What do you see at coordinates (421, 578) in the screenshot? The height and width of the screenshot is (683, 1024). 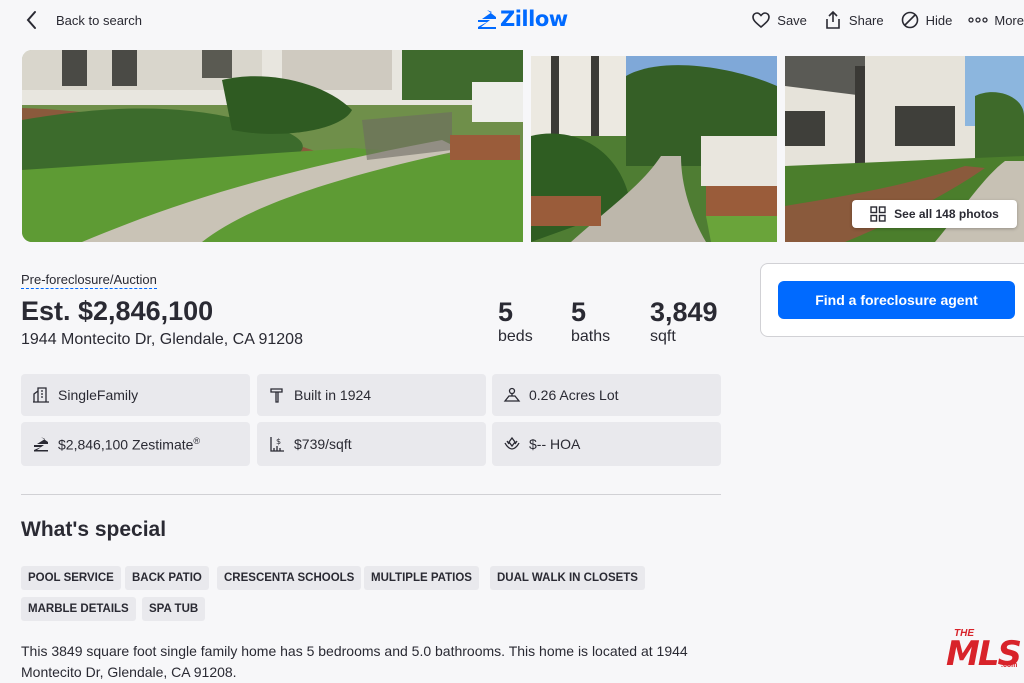 I see `tag: MULTIPLE PATIOS` at bounding box center [421, 578].